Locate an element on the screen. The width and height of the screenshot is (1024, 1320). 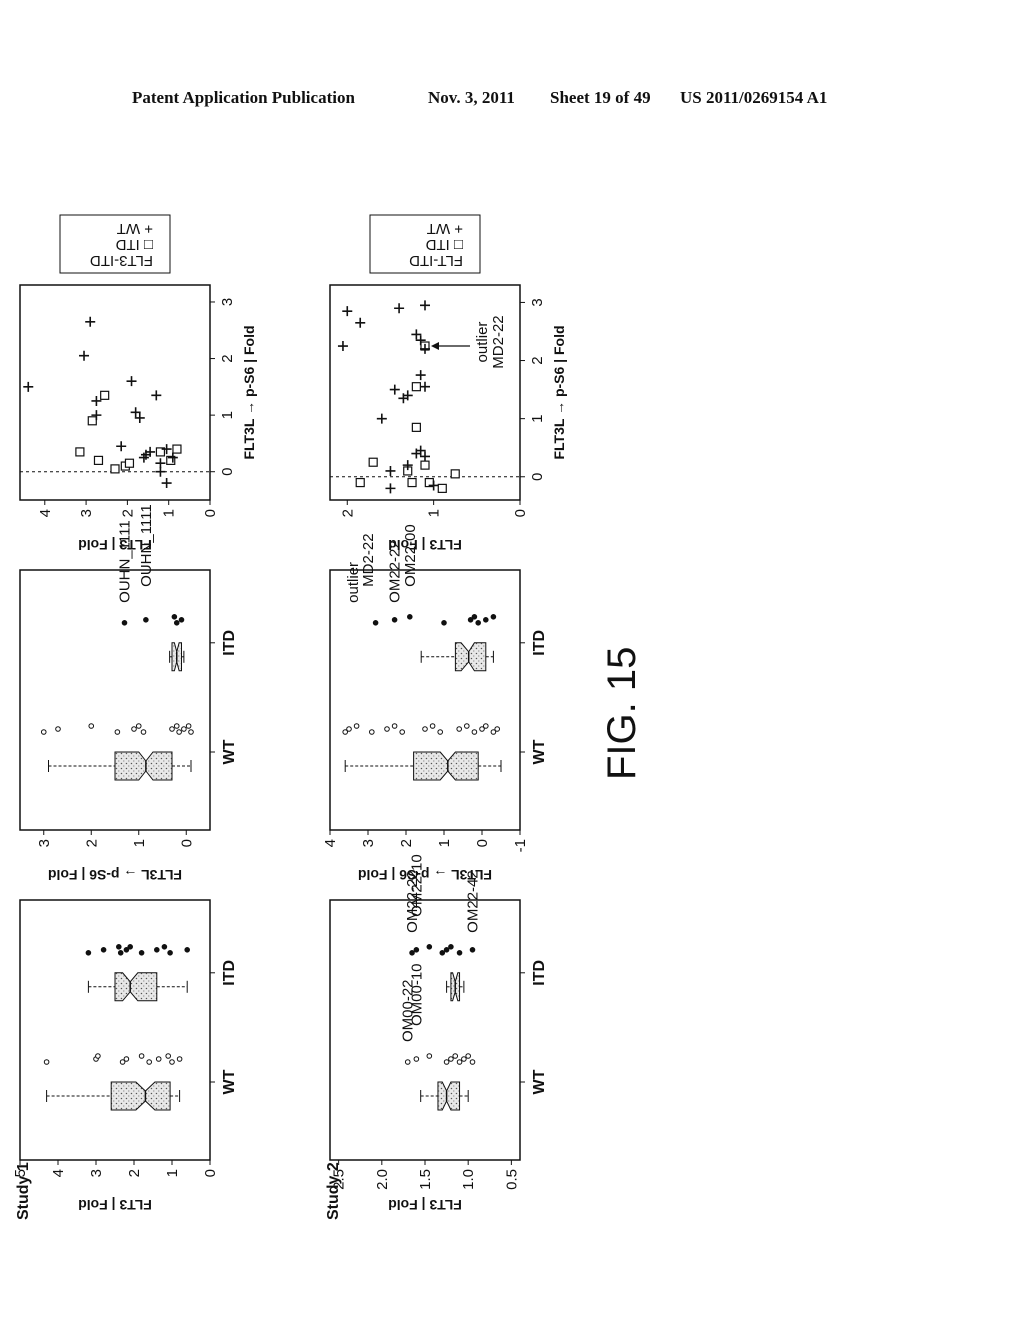
box-WT is located at coordinates (449, 1096).